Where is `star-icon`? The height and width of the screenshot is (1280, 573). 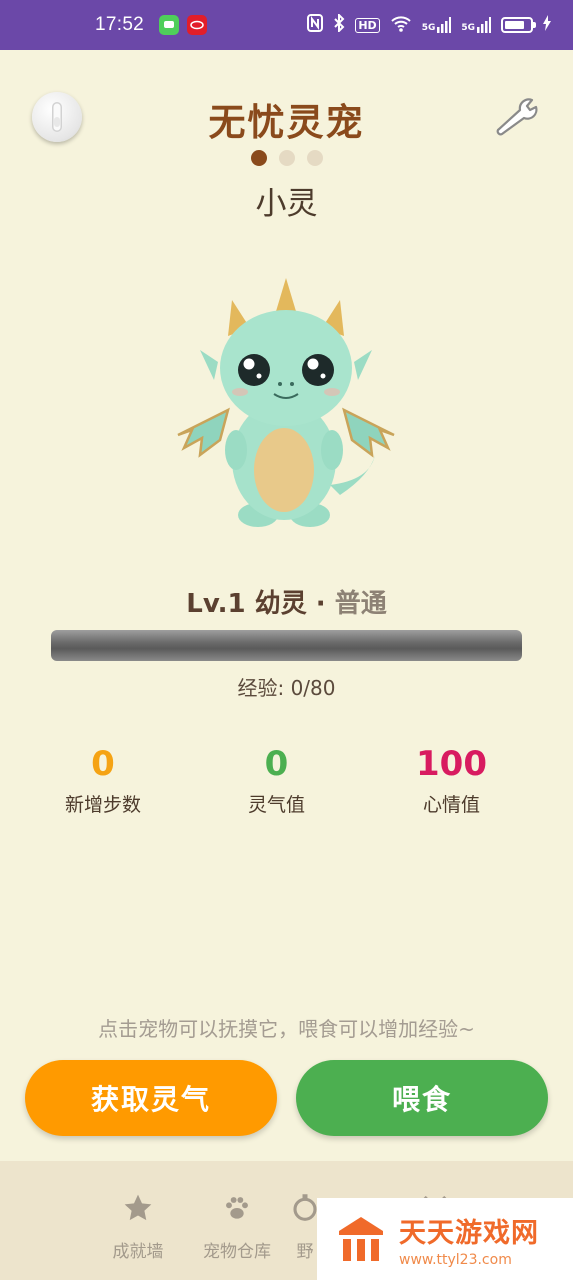 star-icon is located at coordinates (138, 1208).